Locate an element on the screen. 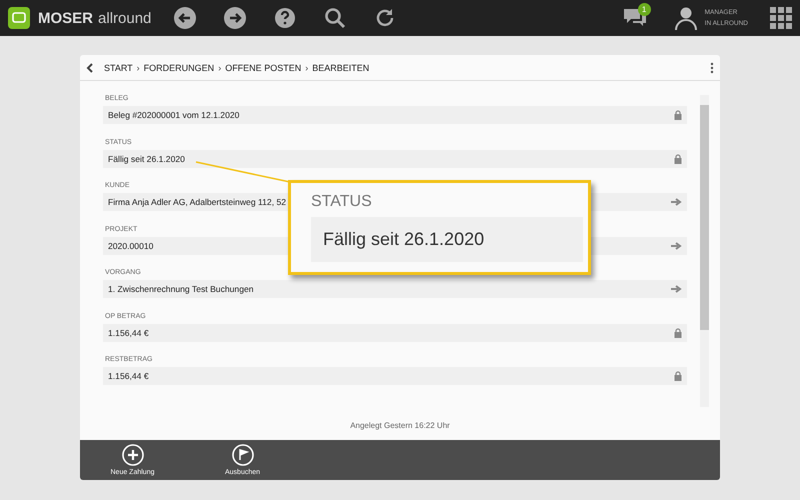 The image size is (800, 500). brand-name: MOSER is located at coordinates (66, 18).